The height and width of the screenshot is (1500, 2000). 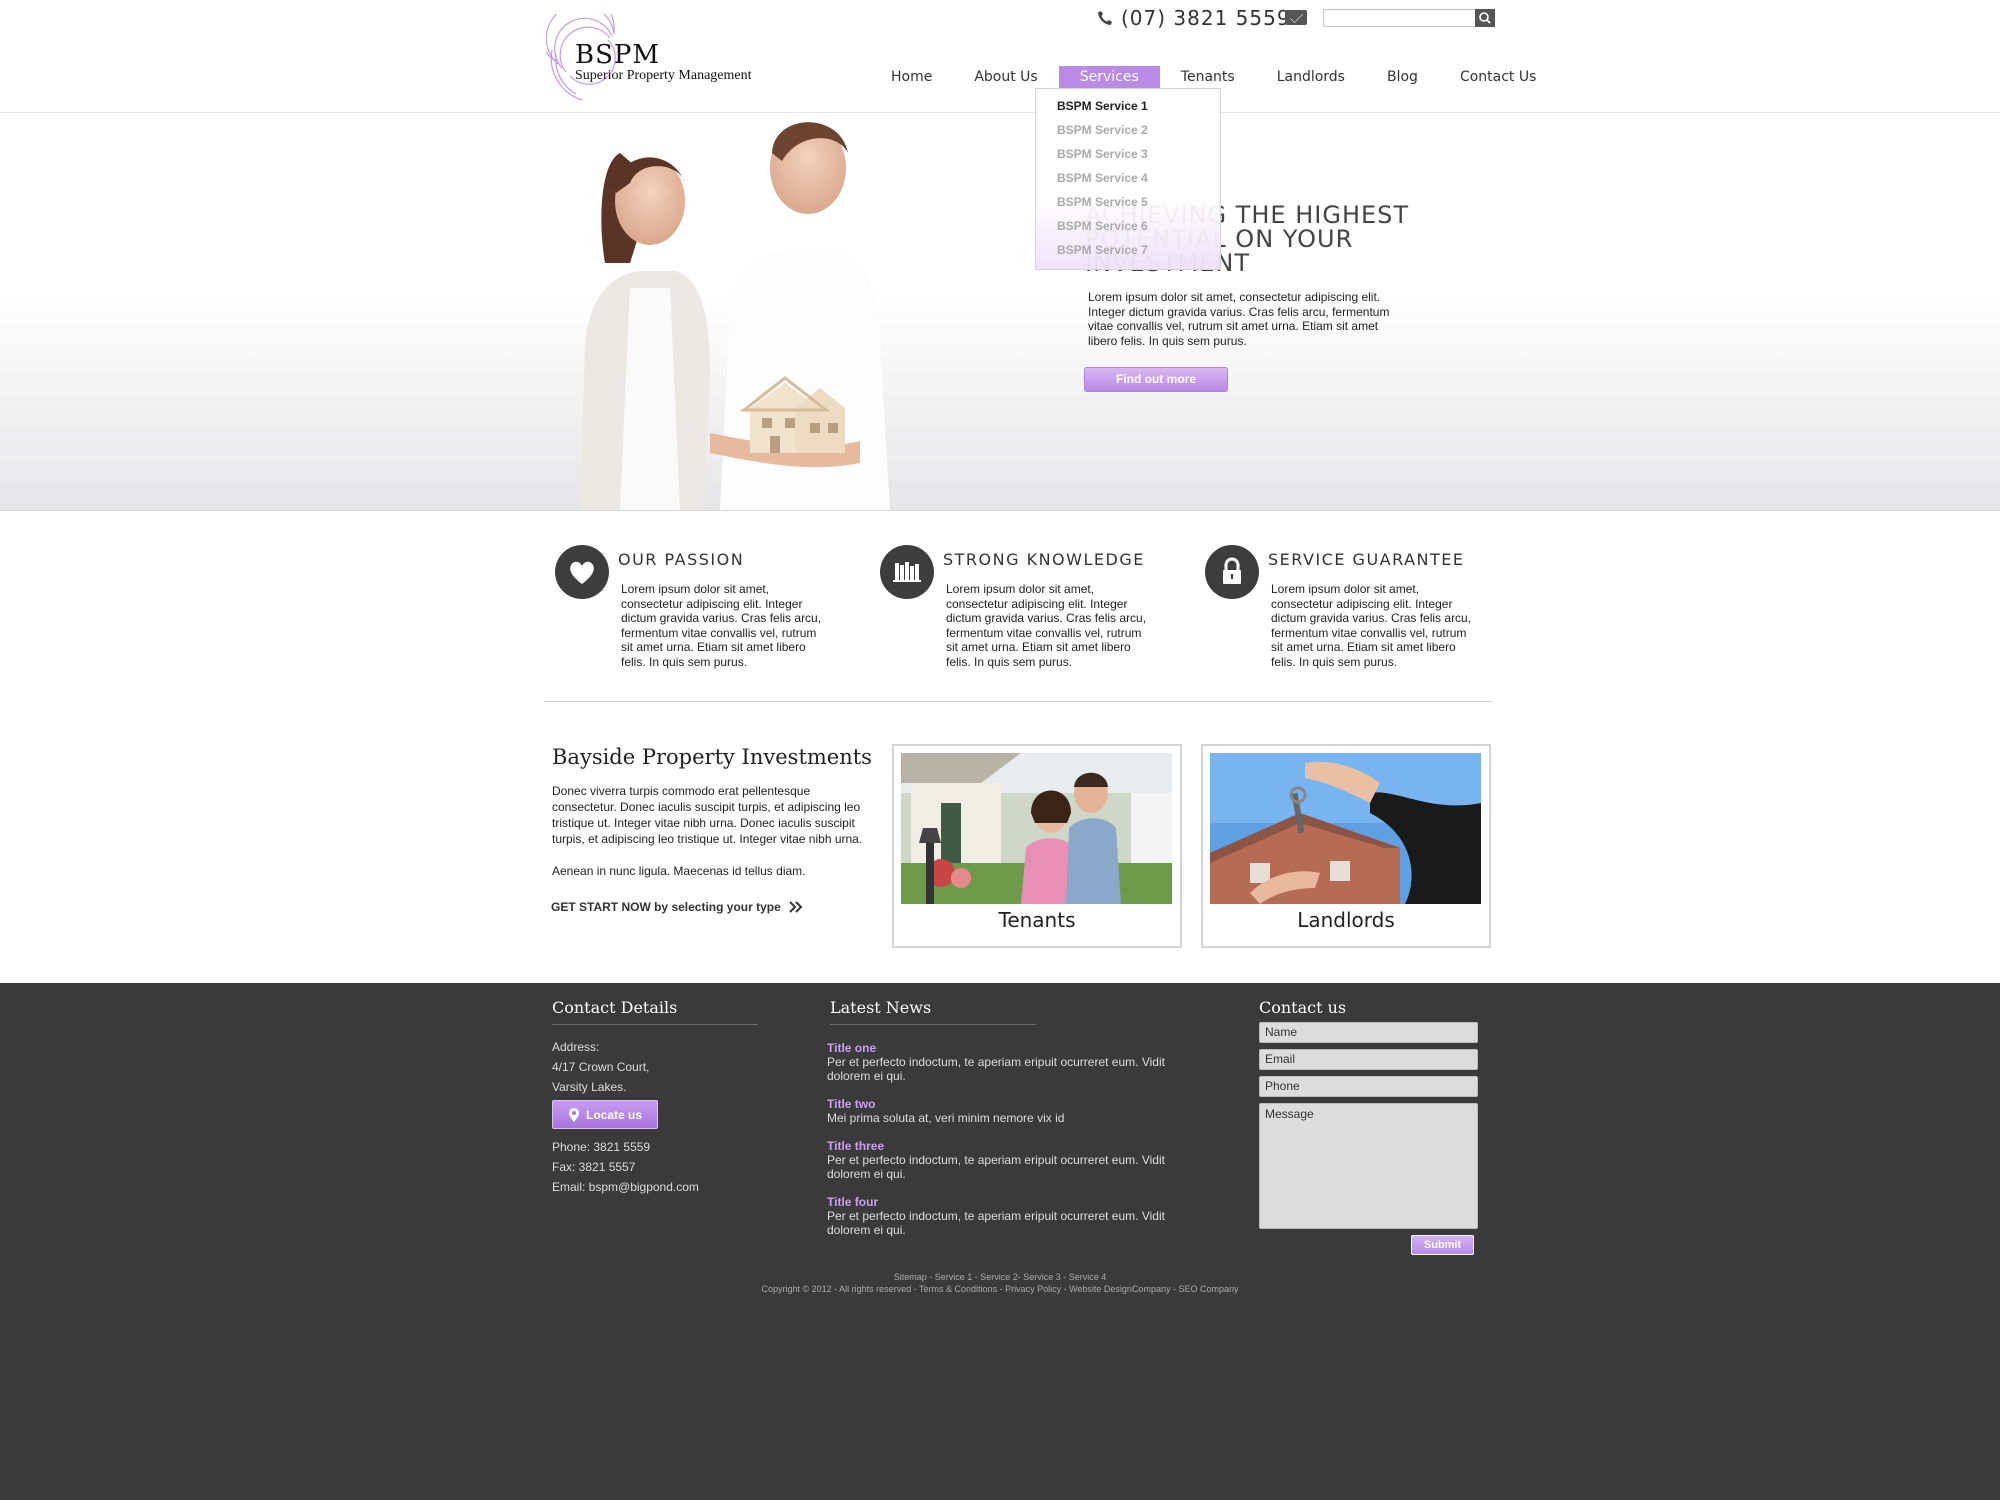 I want to click on logo-text: BSPM, so click(x=617, y=55).